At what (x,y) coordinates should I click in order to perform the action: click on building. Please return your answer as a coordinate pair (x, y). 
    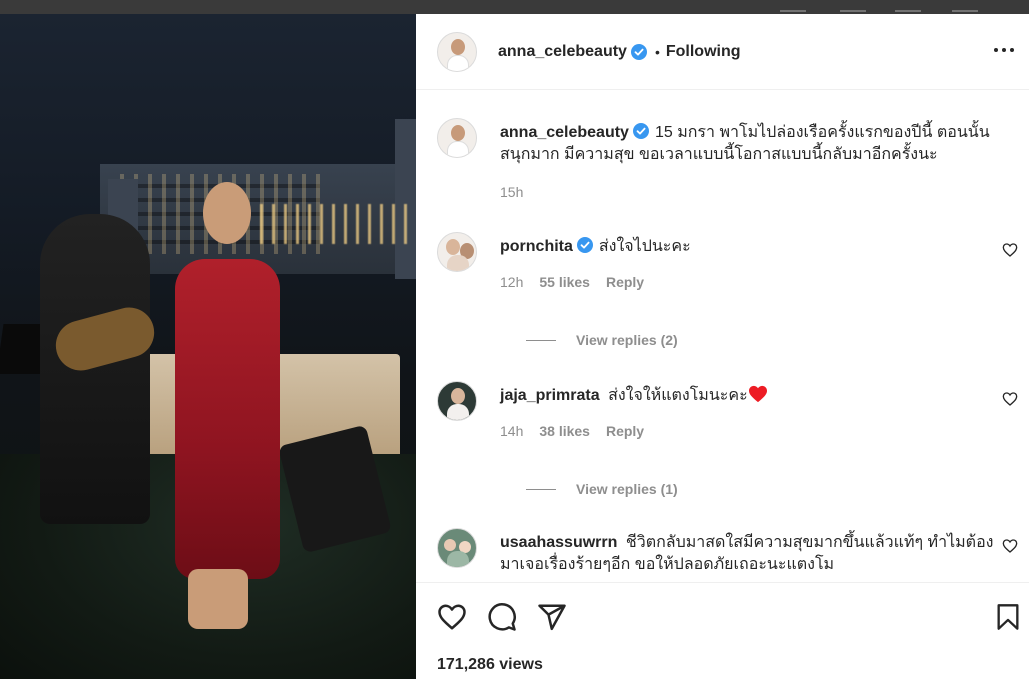
    Looking at the image, I should click on (405, 199).